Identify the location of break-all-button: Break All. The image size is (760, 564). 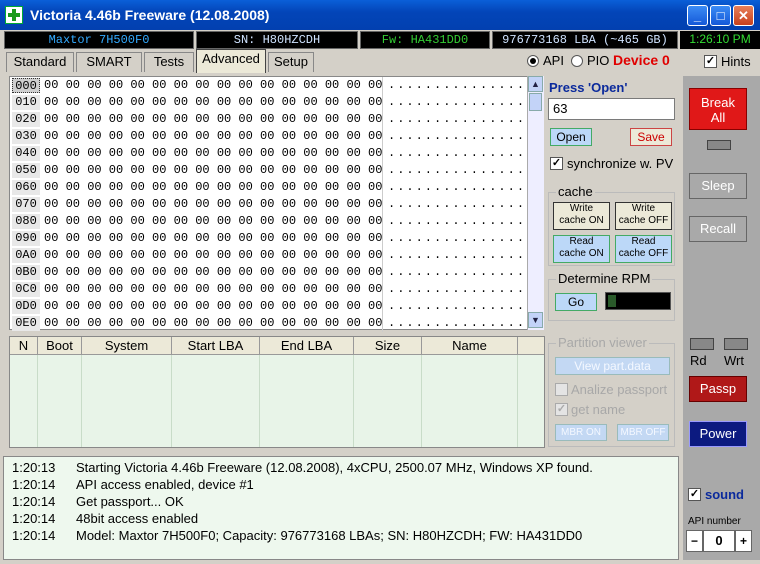
(718, 109).